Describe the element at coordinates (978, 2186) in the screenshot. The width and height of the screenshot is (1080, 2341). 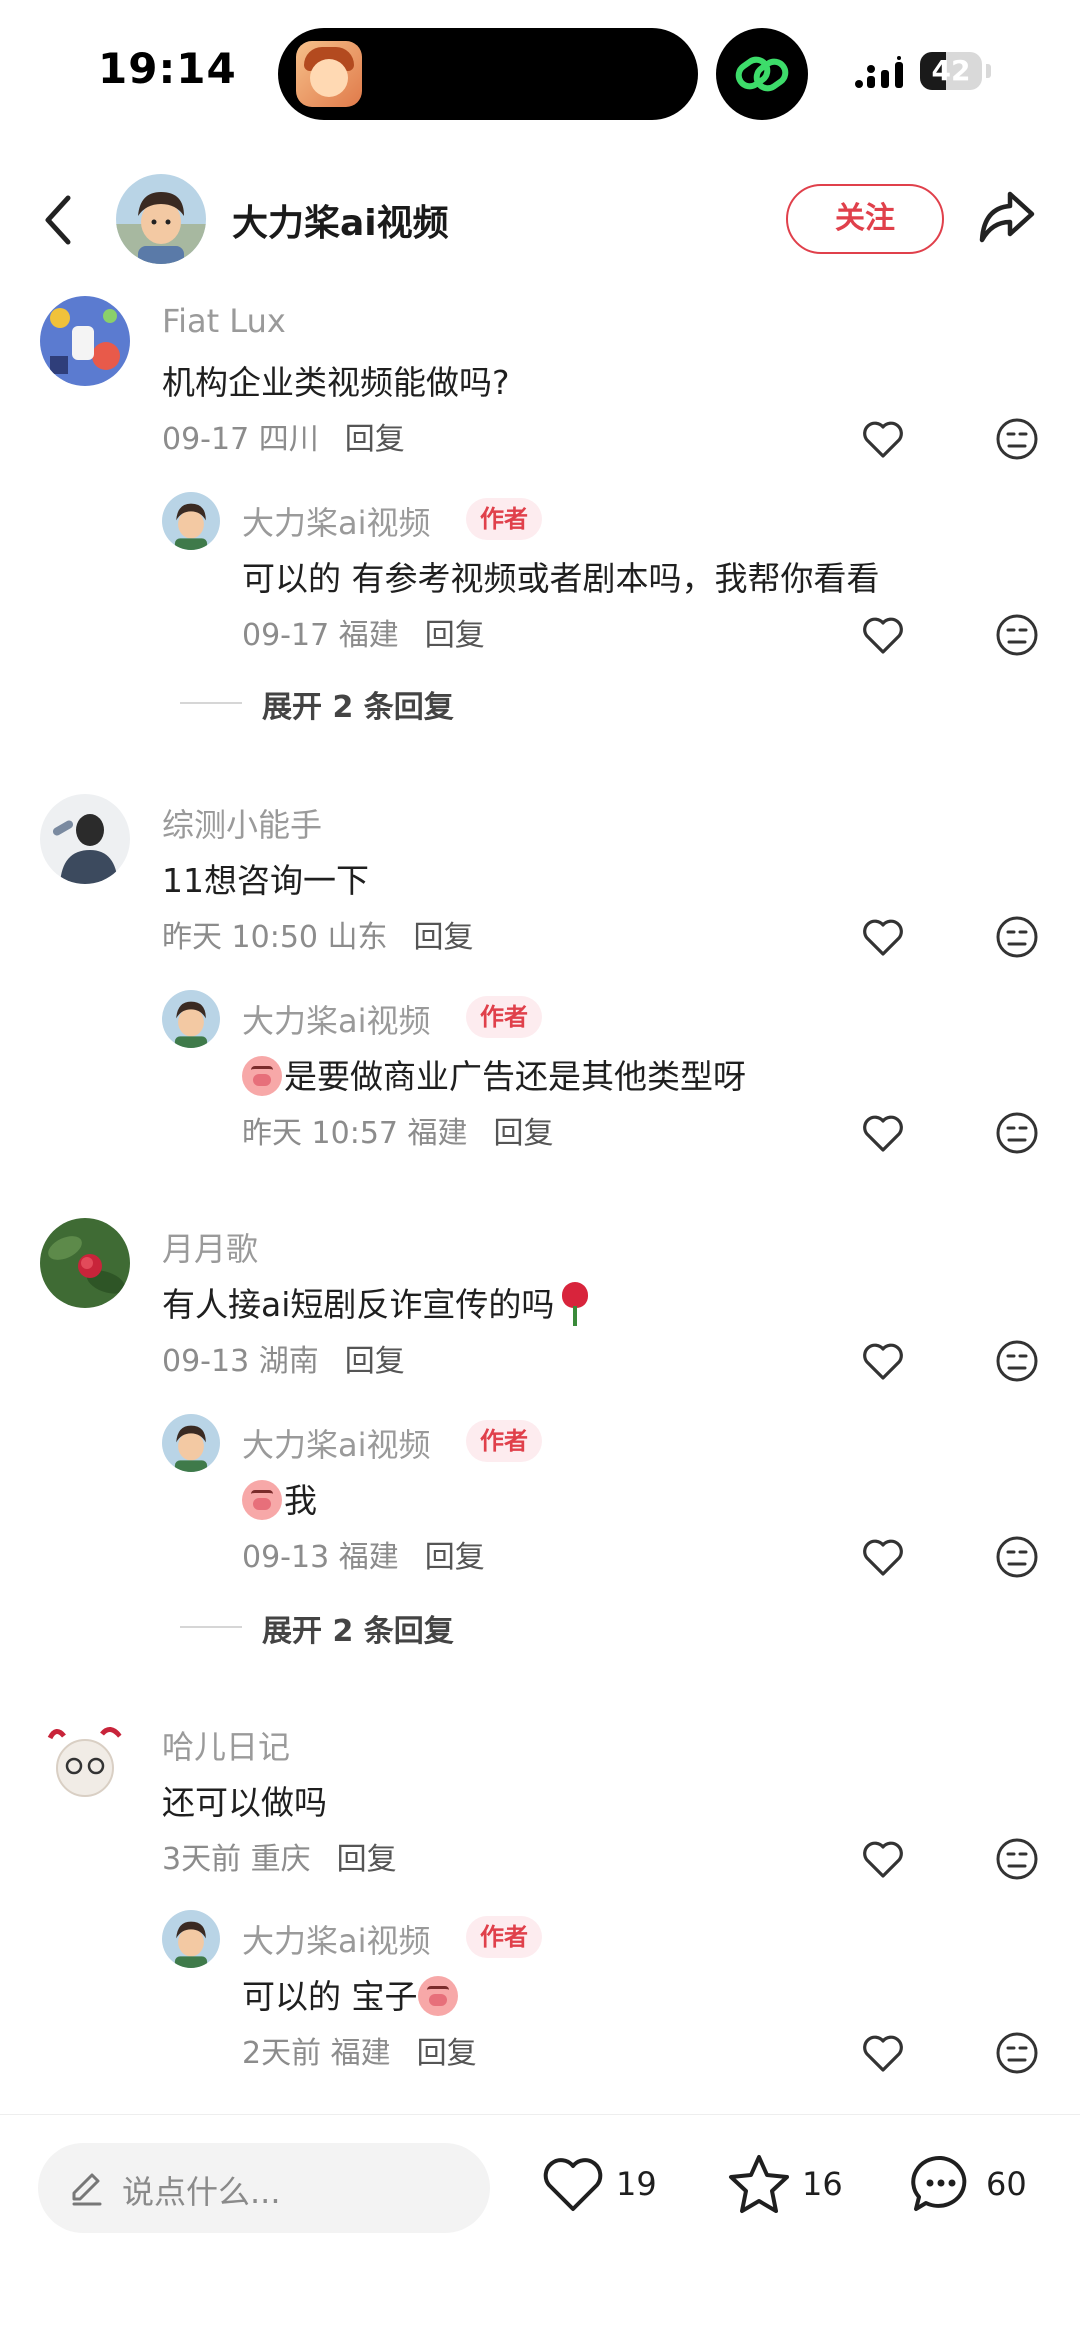
I see `comment-button: 60` at that location.